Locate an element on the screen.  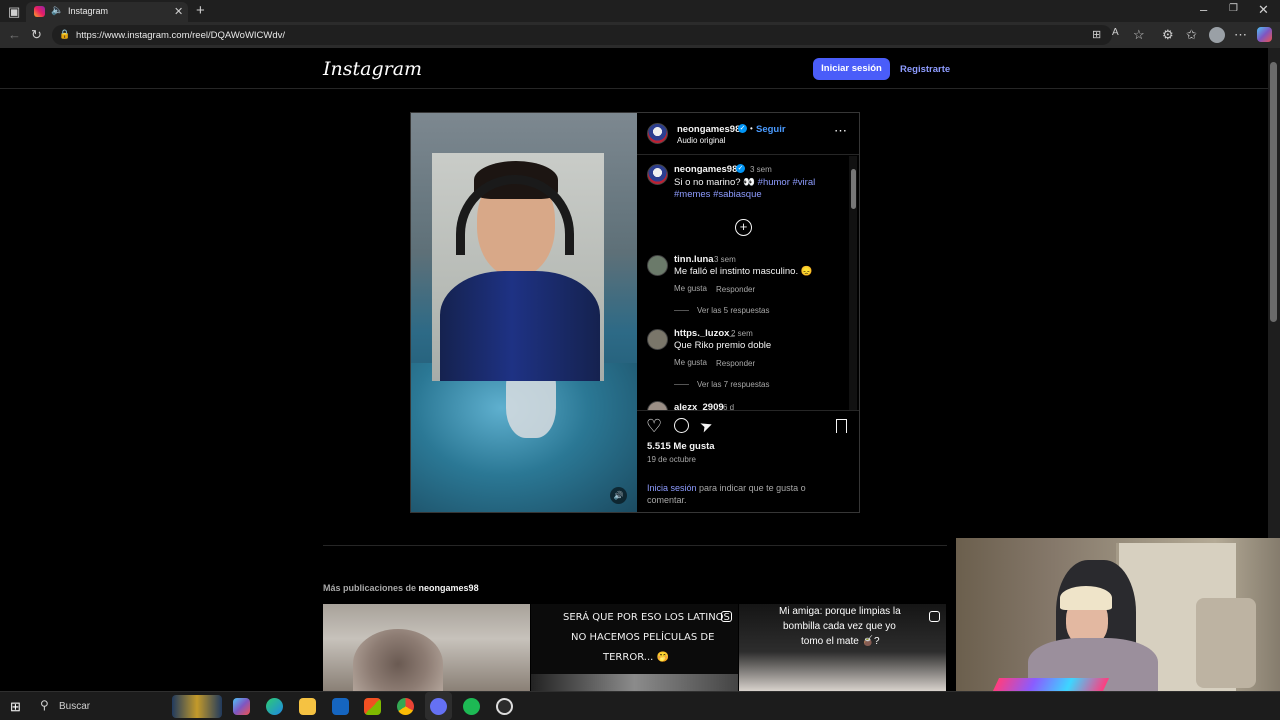
store-icon is located at coordinates (372, 706).